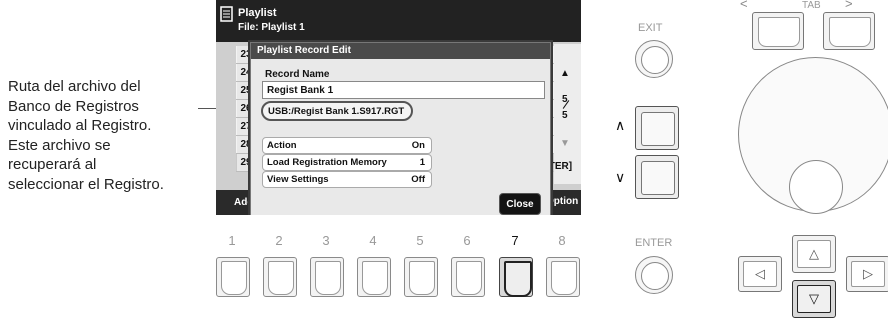 This screenshot has height=318, width=888. What do you see at coordinates (347, 145) in the screenshot?
I see `option-action: Action On` at bounding box center [347, 145].